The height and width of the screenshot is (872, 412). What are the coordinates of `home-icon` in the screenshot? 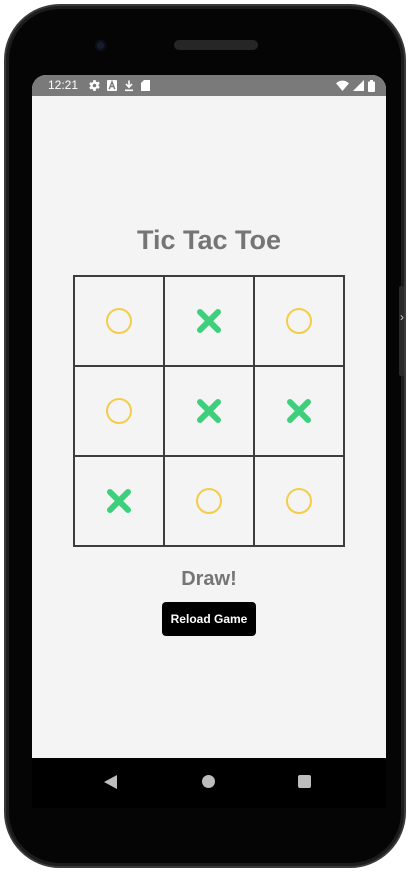 It's located at (208, 781).